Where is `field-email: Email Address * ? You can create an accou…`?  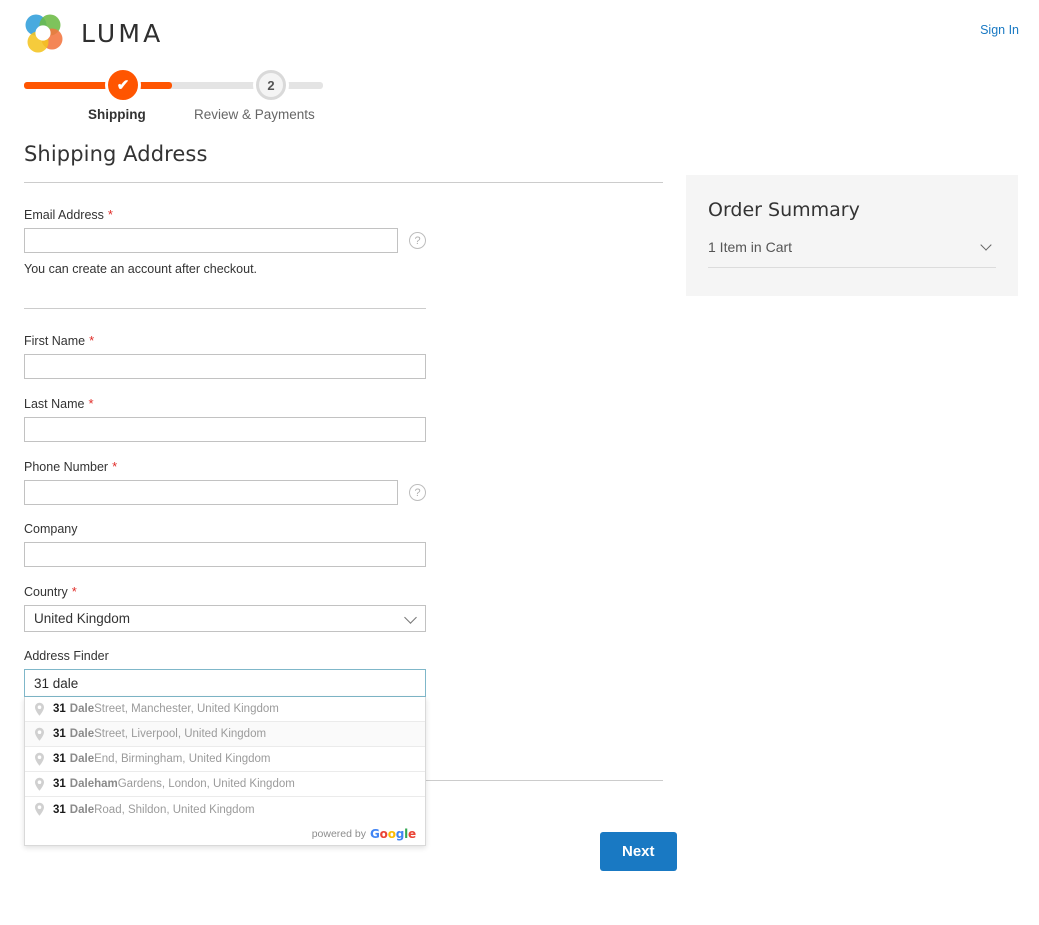 field-email: Email Address * ? You can create an accou… is located at coordinates (344, 241).